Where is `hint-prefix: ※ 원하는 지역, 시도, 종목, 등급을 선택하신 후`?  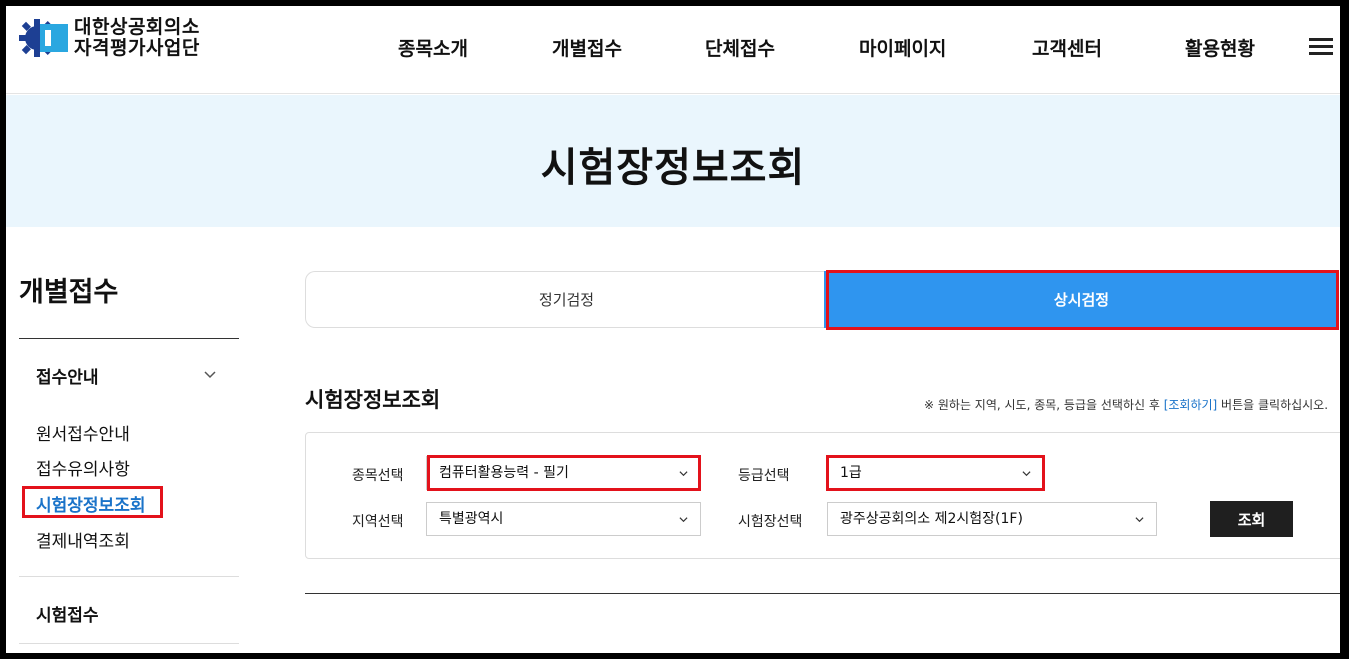
hint-prefix: ※ 원하는 지역, 시도, 종목, 등급을 선택하신 후 is located at coordinates (1044, 405).